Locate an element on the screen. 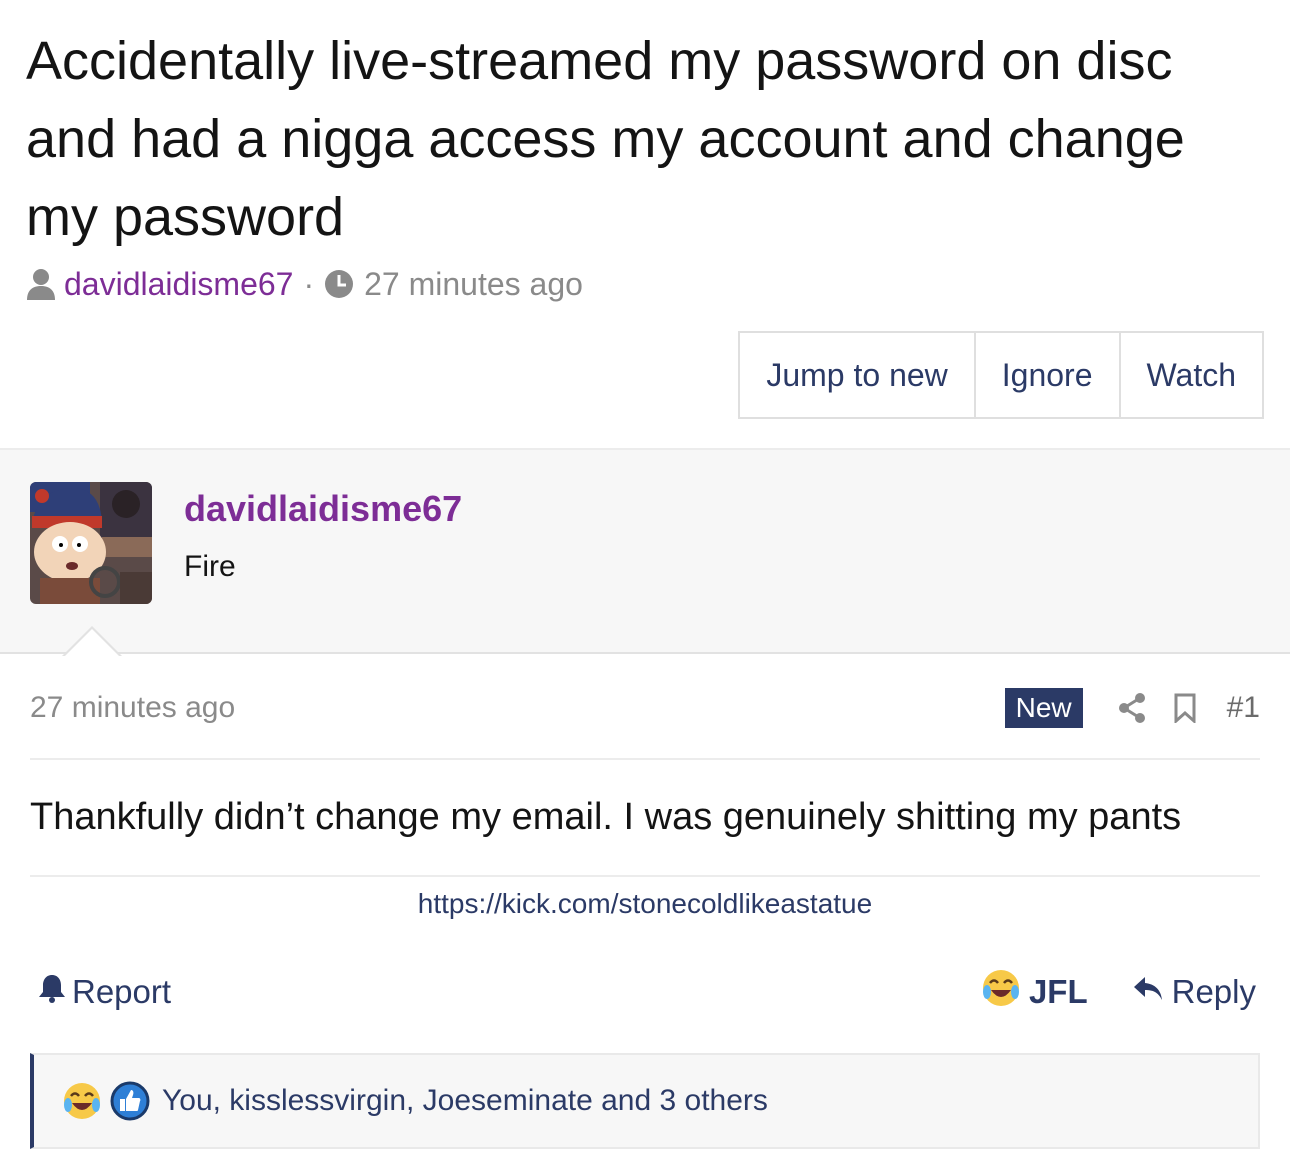 The height and width of the screenshot is (1160, 1290). post-actions: Report JFL Reply is located at coordinates (647, 992).